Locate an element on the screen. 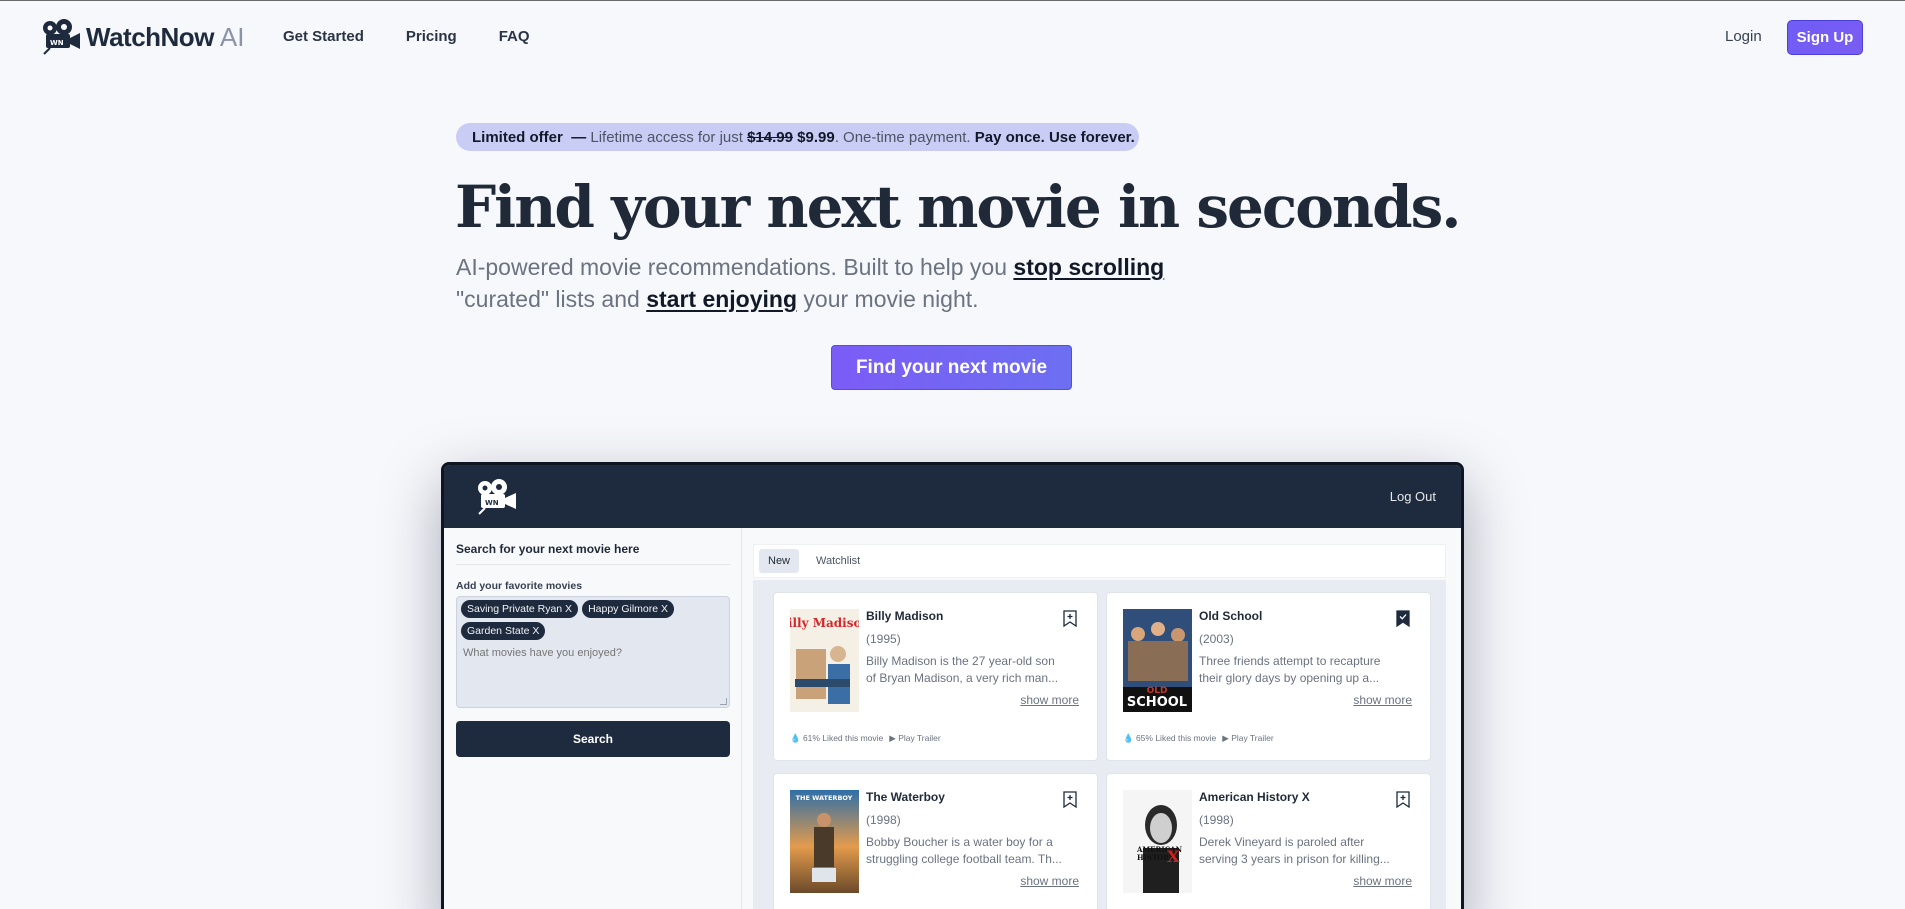 This screenshot has width=1905, height=909. movie-meta: 💧 61% Liked this movie ▶ Play Trailer is located at coordinates (865, 738).